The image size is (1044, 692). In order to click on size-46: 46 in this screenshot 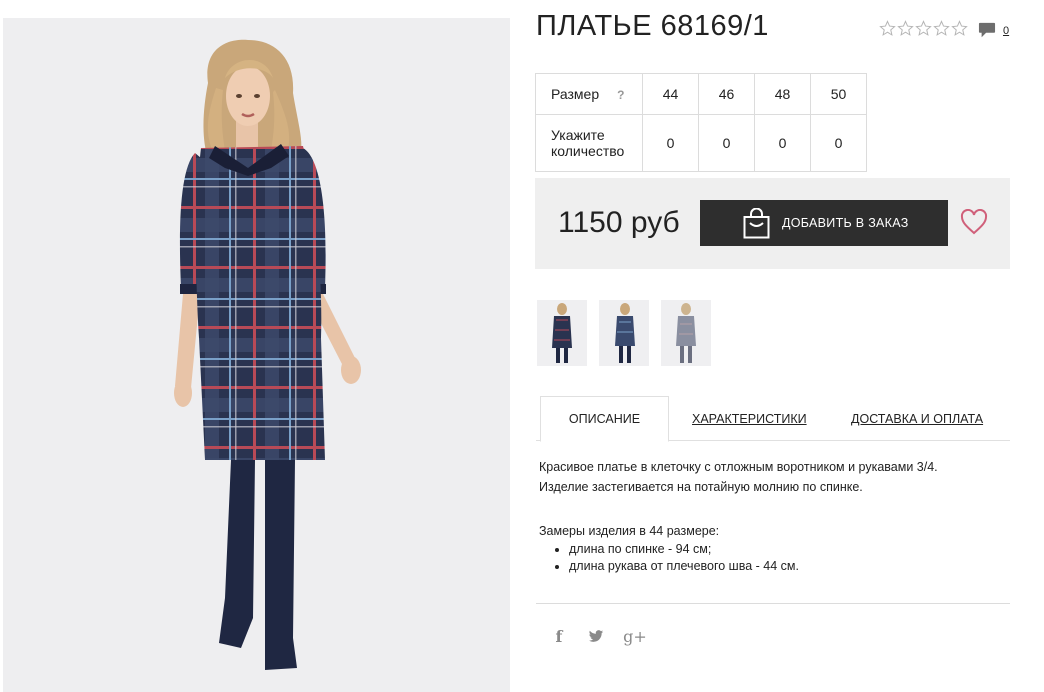, I will do `click(726, 94)`.